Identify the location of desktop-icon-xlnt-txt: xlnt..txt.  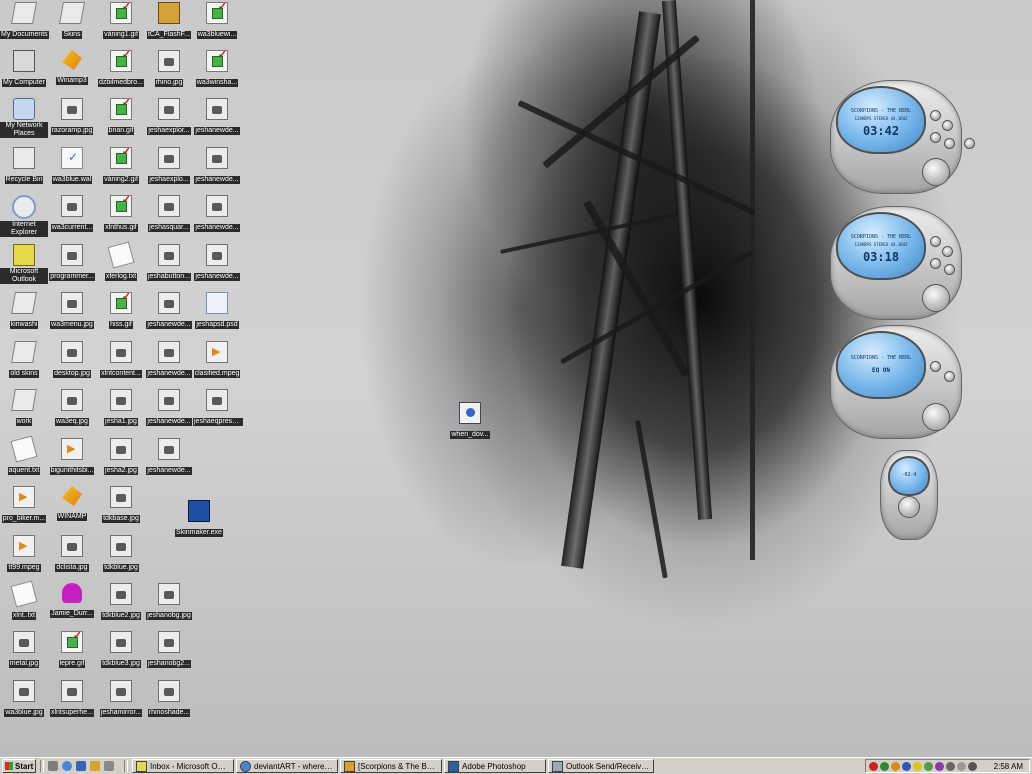
(24, 602).